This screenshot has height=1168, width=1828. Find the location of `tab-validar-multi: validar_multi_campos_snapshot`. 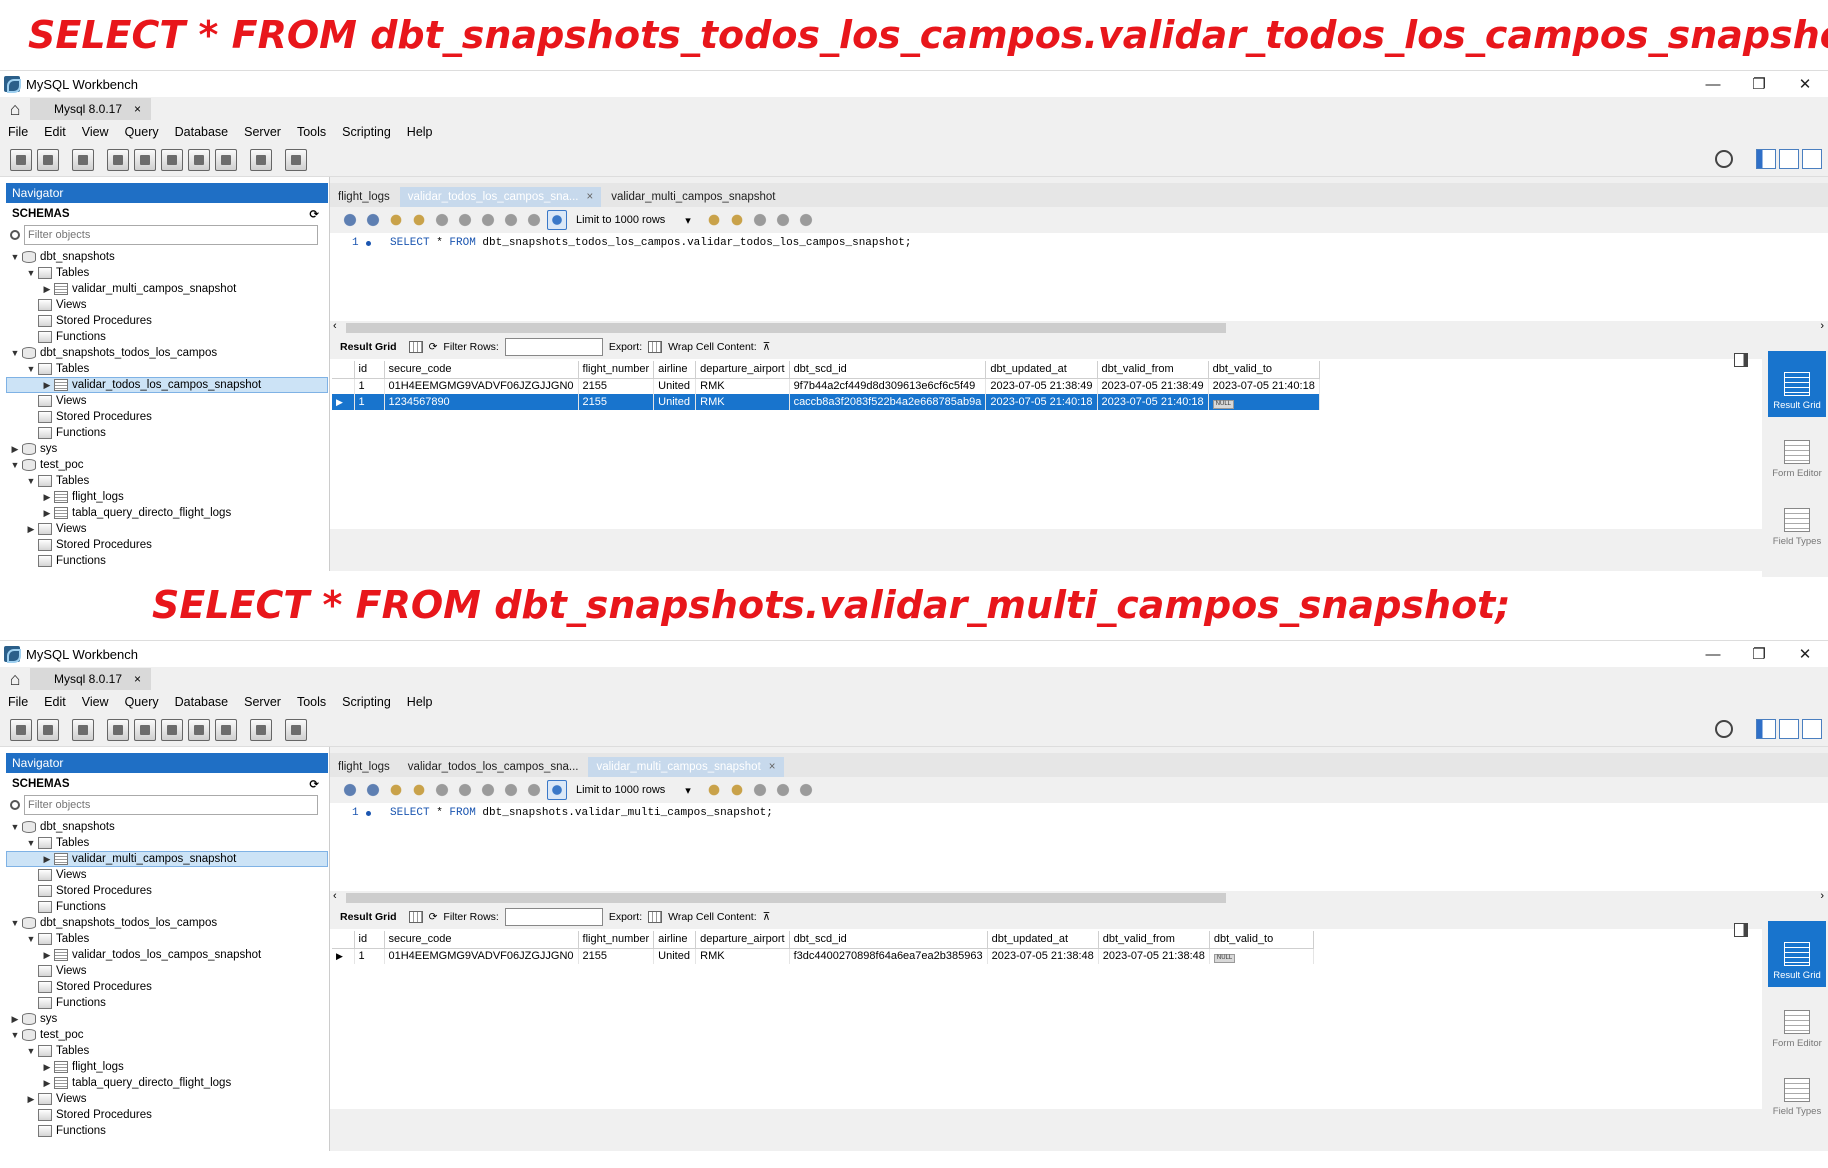

tab-validar-multi: validar_multi_campos_snapshot is located at coordinates (693, 197).